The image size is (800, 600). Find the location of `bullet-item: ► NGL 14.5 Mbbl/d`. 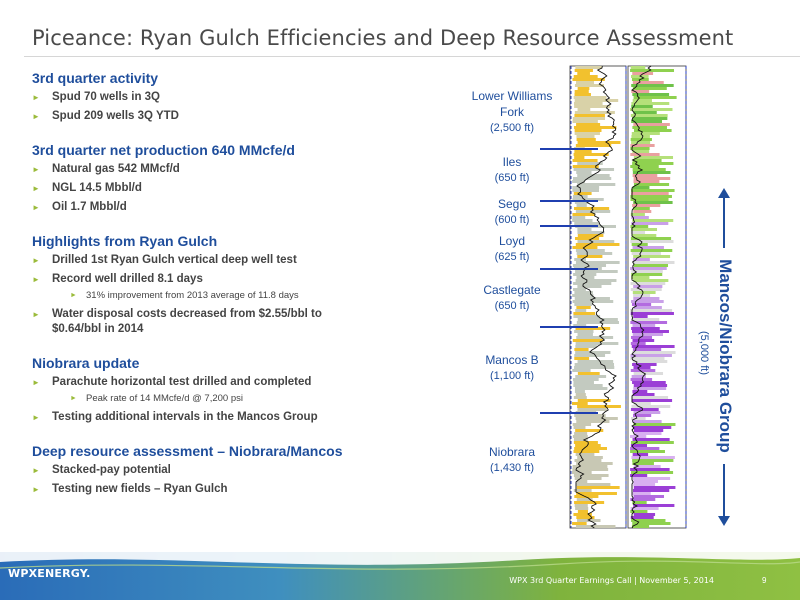

bullet-item: ► NGL 14.5 Mbbl/d is located at coordinates (212, 188).